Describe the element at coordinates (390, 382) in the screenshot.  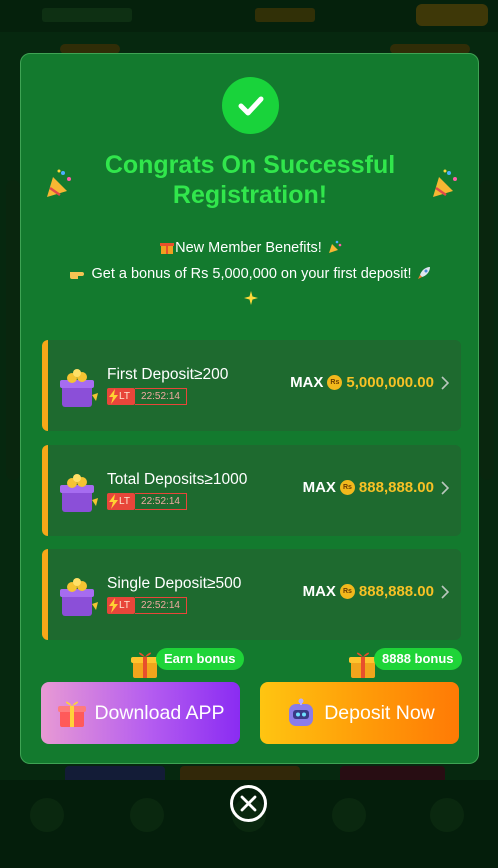
I see `bonus-amount: 5,000,000.00` at that location.